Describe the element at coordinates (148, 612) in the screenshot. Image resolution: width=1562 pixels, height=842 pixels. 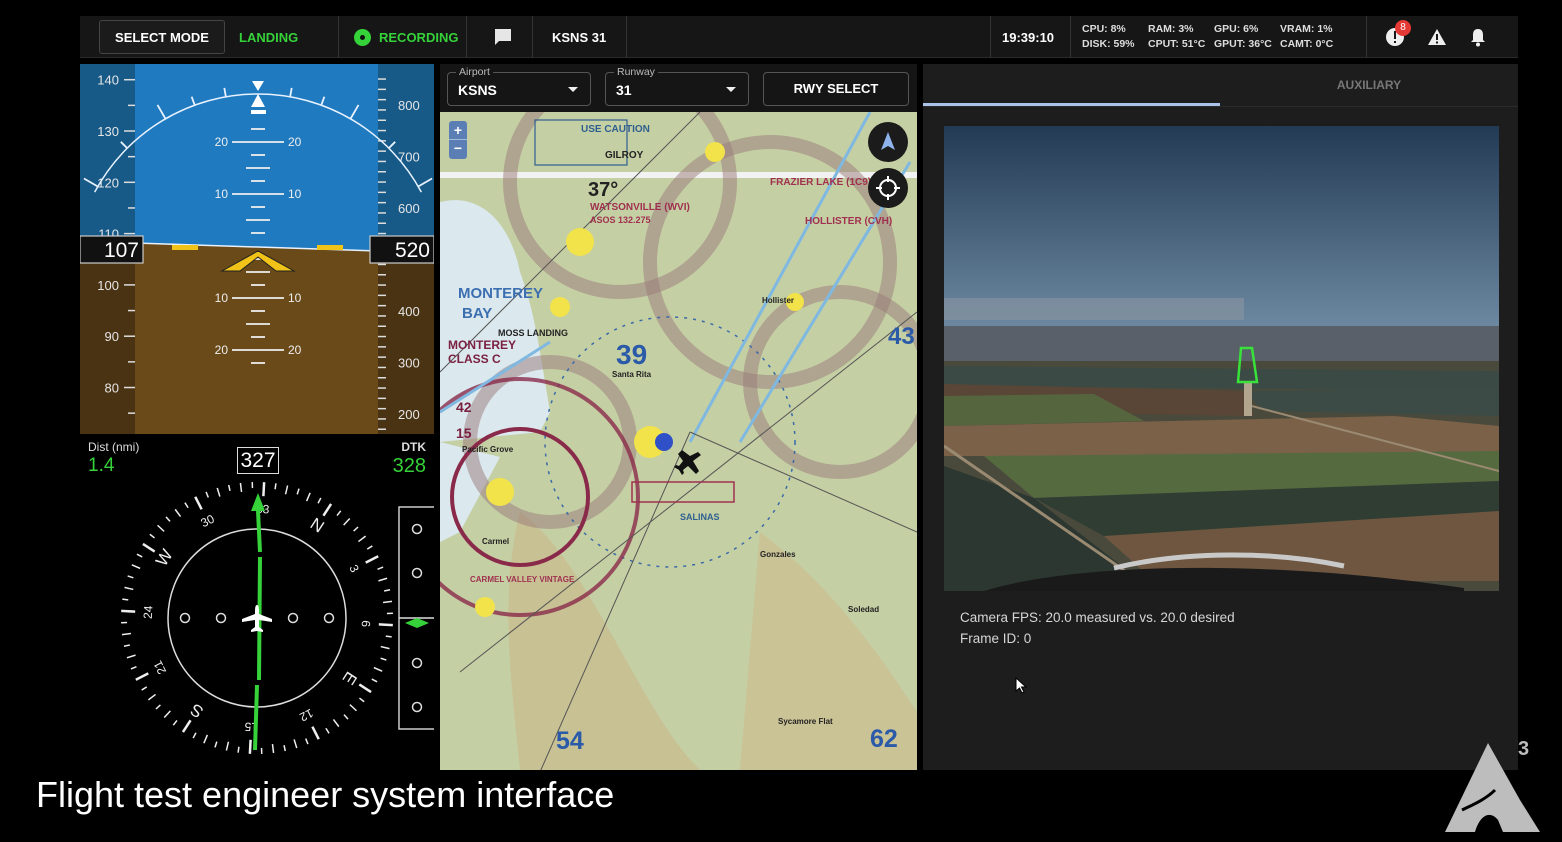
I see `compass-label: 24` at that location.